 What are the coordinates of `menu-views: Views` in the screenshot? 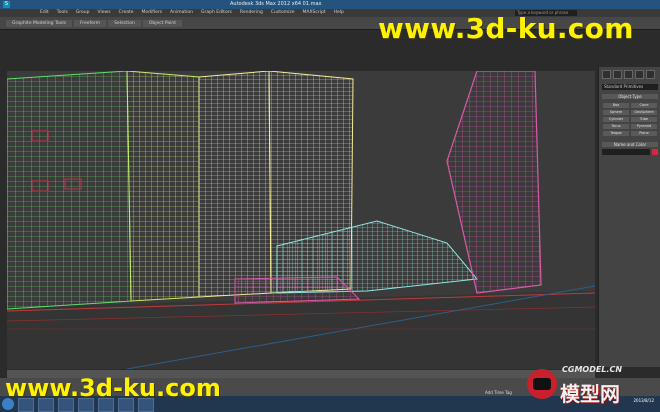 It's located at (104, 13).